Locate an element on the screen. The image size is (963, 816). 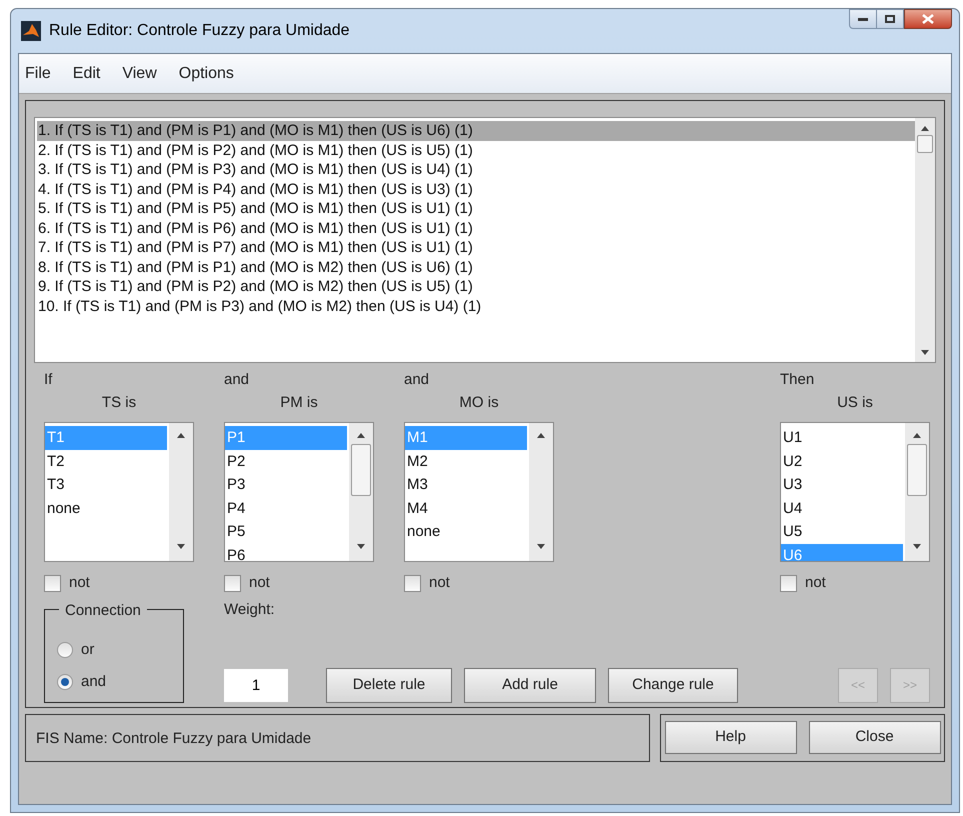
menu-item: File is located at coordinates (38, 74).